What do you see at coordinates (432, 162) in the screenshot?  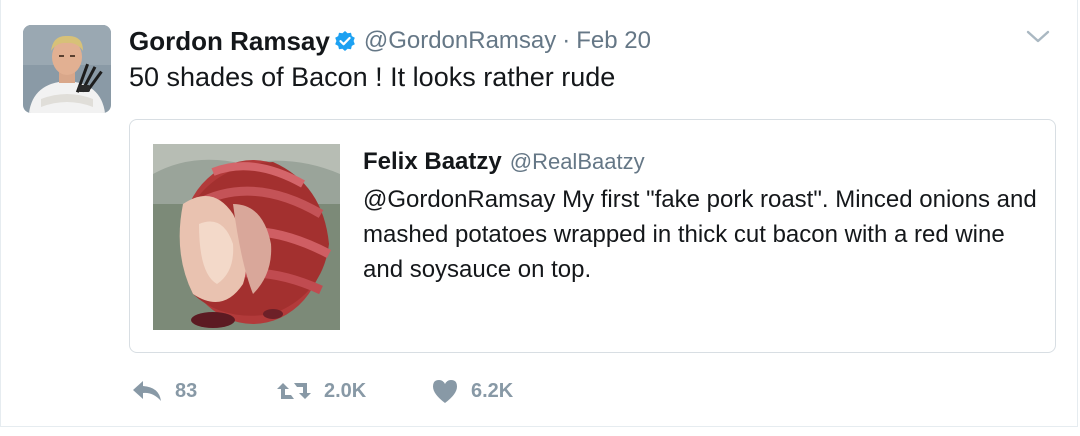 I see `quoted-author-name: Felix Baatzy` at bounding box center [432, 162].